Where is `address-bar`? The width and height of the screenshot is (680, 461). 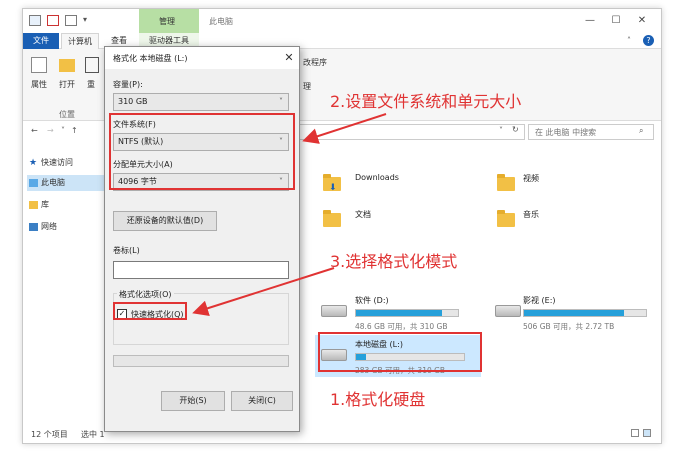 address-bar is located at coordinates (403, 132).